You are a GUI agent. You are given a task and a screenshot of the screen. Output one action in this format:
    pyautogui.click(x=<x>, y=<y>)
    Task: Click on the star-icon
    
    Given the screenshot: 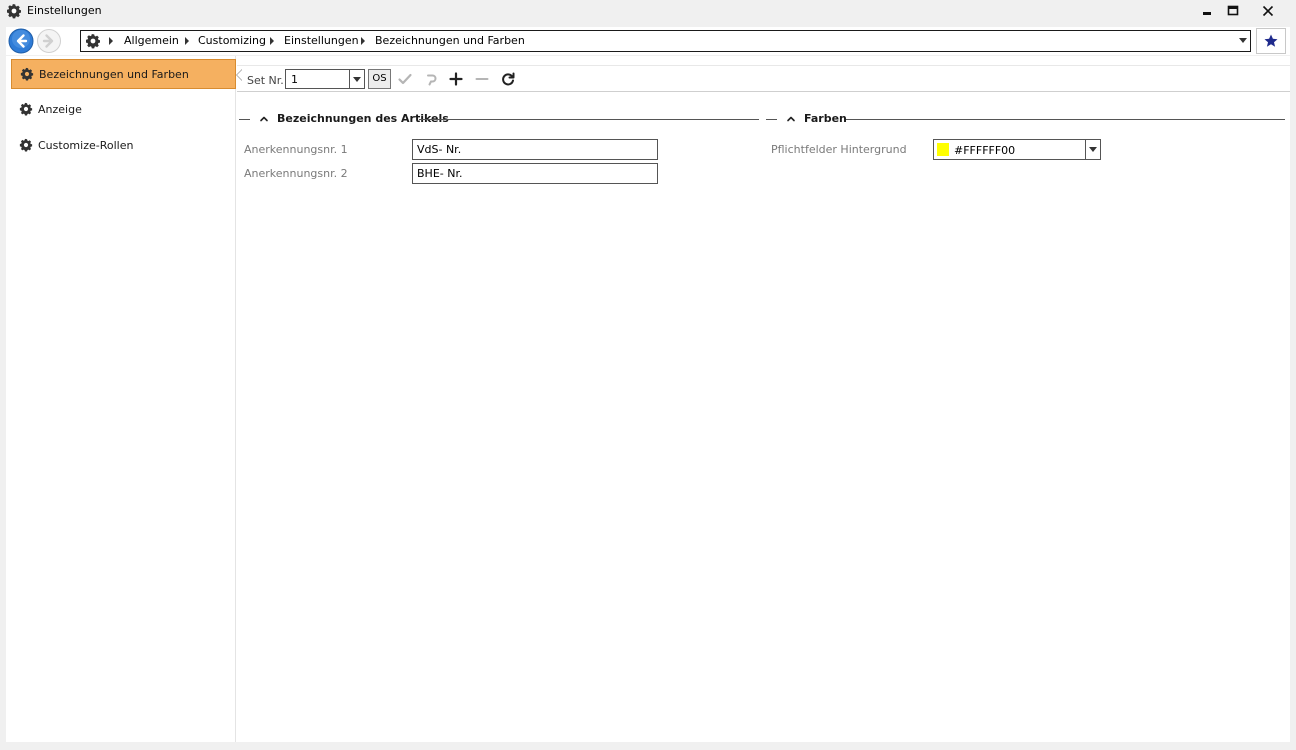 What is the action you would take?
    pyautogui.click(x=1271, y=40)
    